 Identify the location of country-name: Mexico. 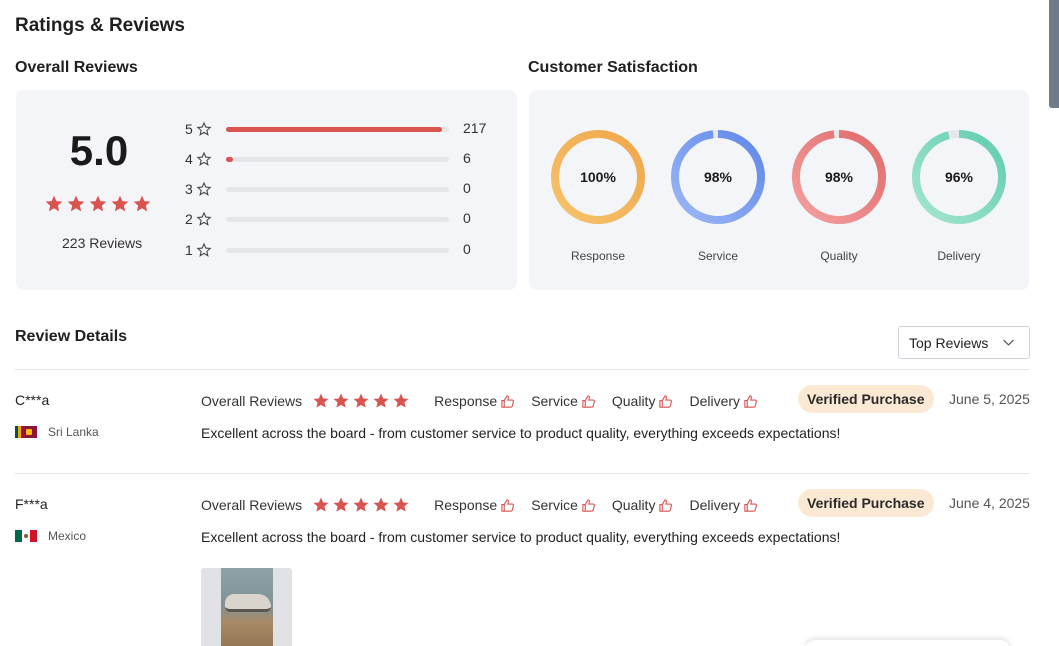
(67, 536).